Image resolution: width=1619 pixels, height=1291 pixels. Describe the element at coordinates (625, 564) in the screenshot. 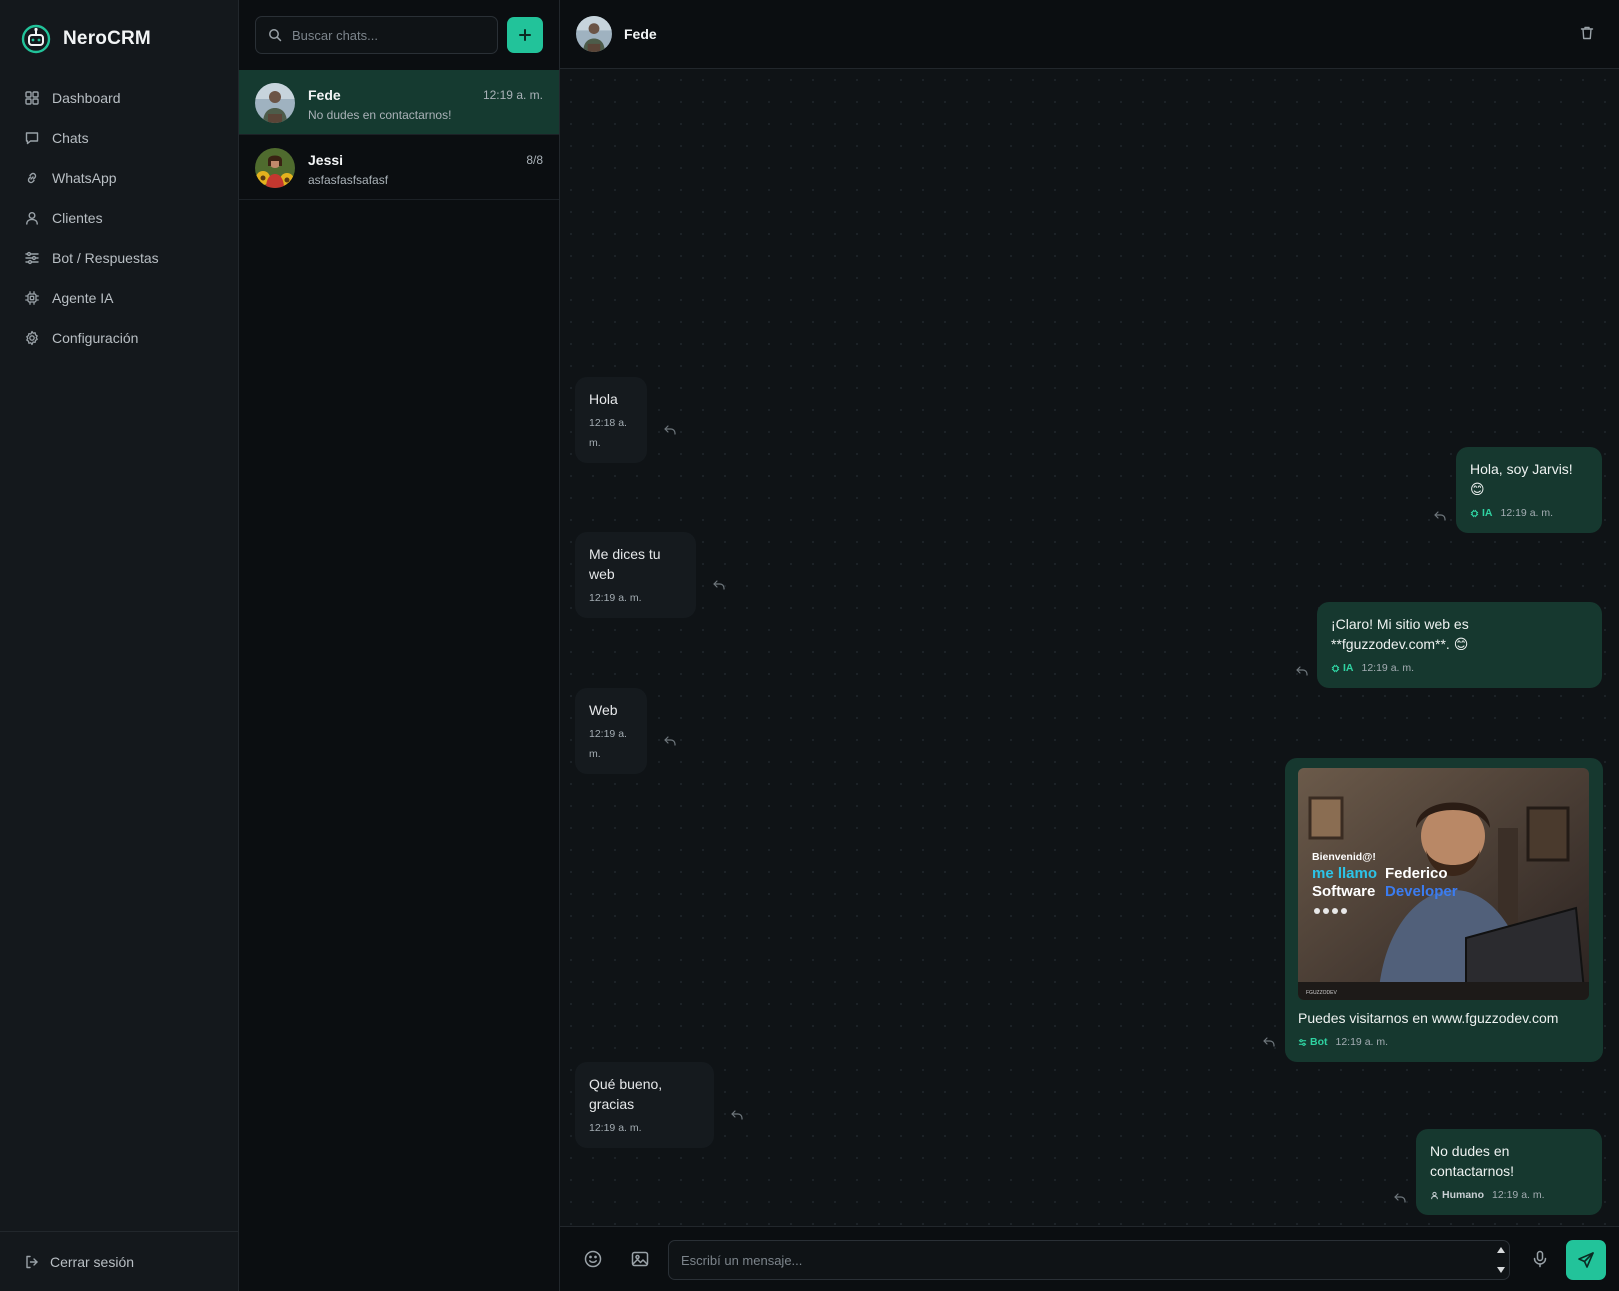

I see `message-text: Me dices tu web` at that location.